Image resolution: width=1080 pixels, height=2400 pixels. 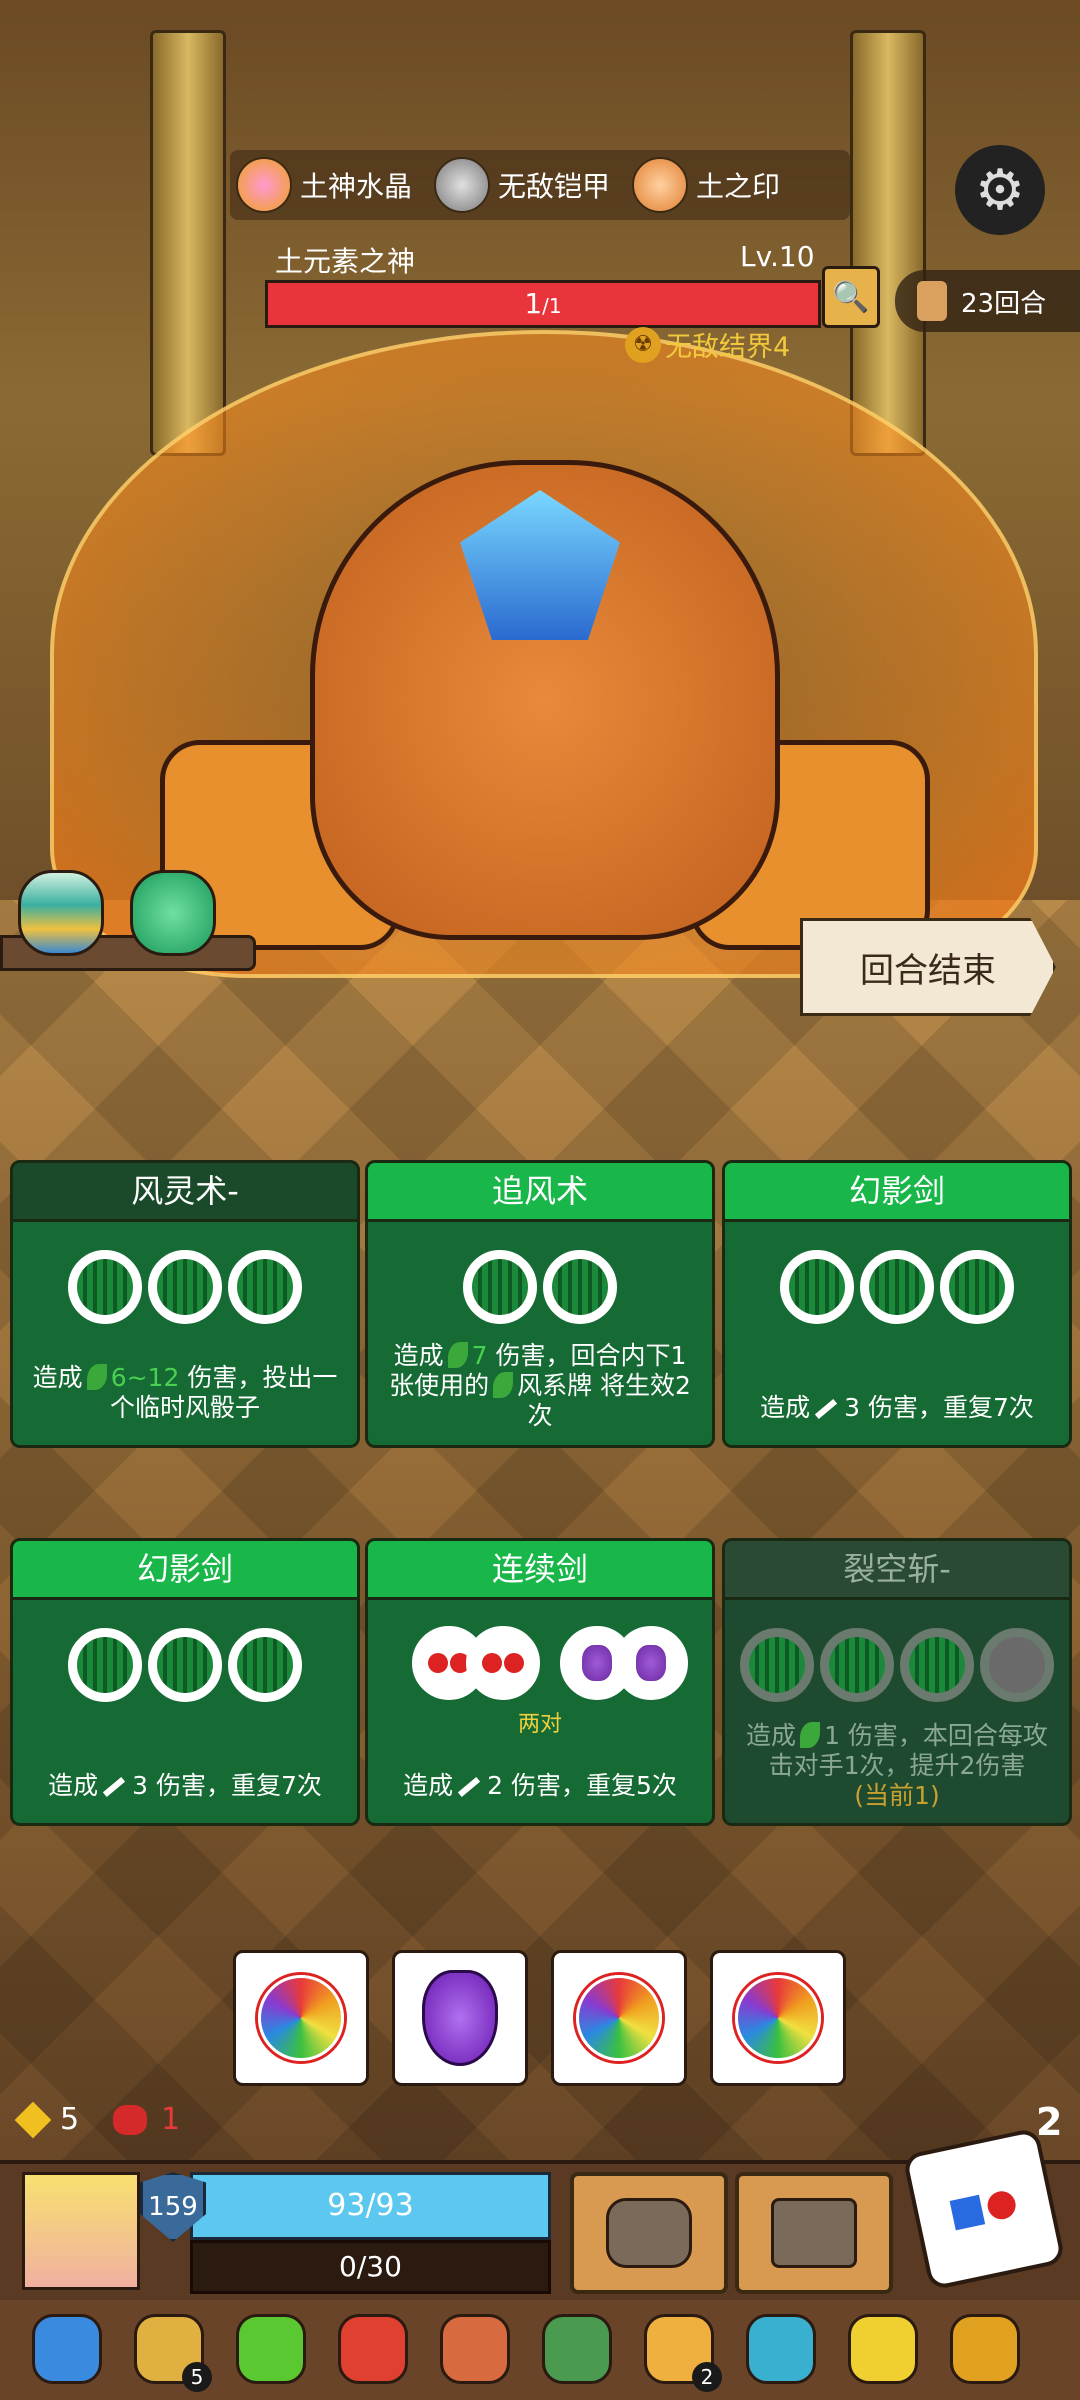 What do you see at coordinates (781, 2349) in the screenshot?
I see `item-pumpkin-shield` at bounding box center [781, 2349].